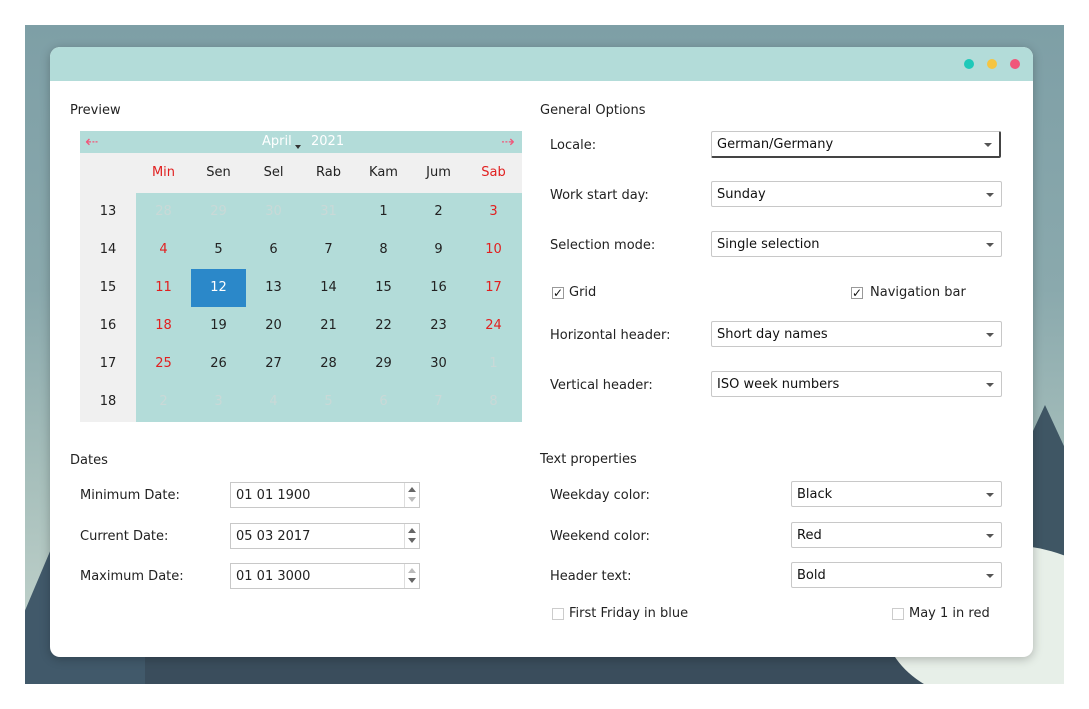 Image resolution: width=1089 pixels, height=709 pixels. I want to click on current-date-label: Current Date:, so click(124, 536).